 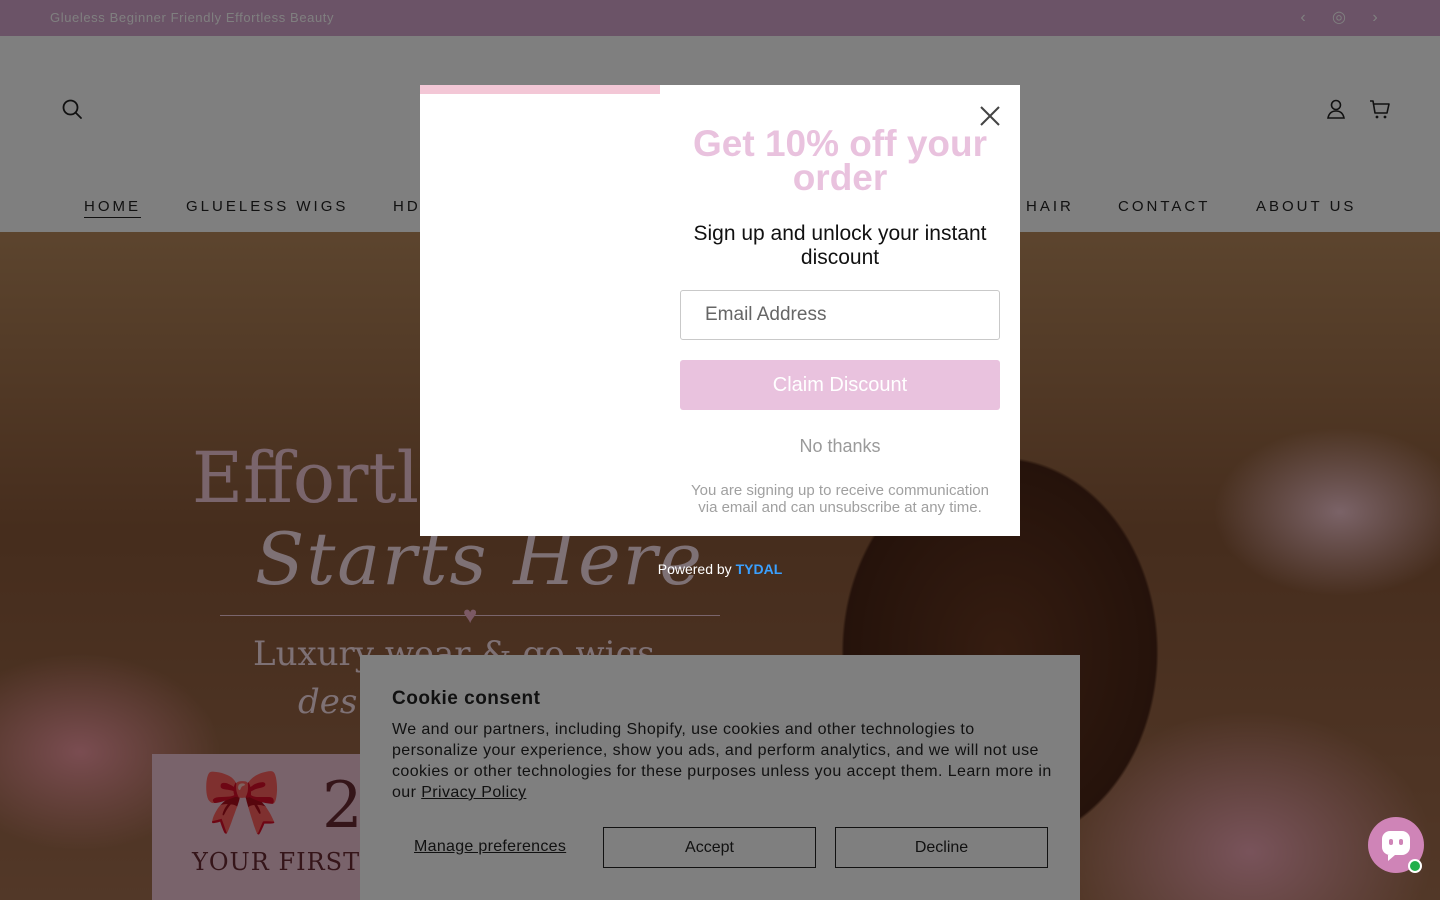 I want to click on accept-button: Accept, so click(x=709, y=847).